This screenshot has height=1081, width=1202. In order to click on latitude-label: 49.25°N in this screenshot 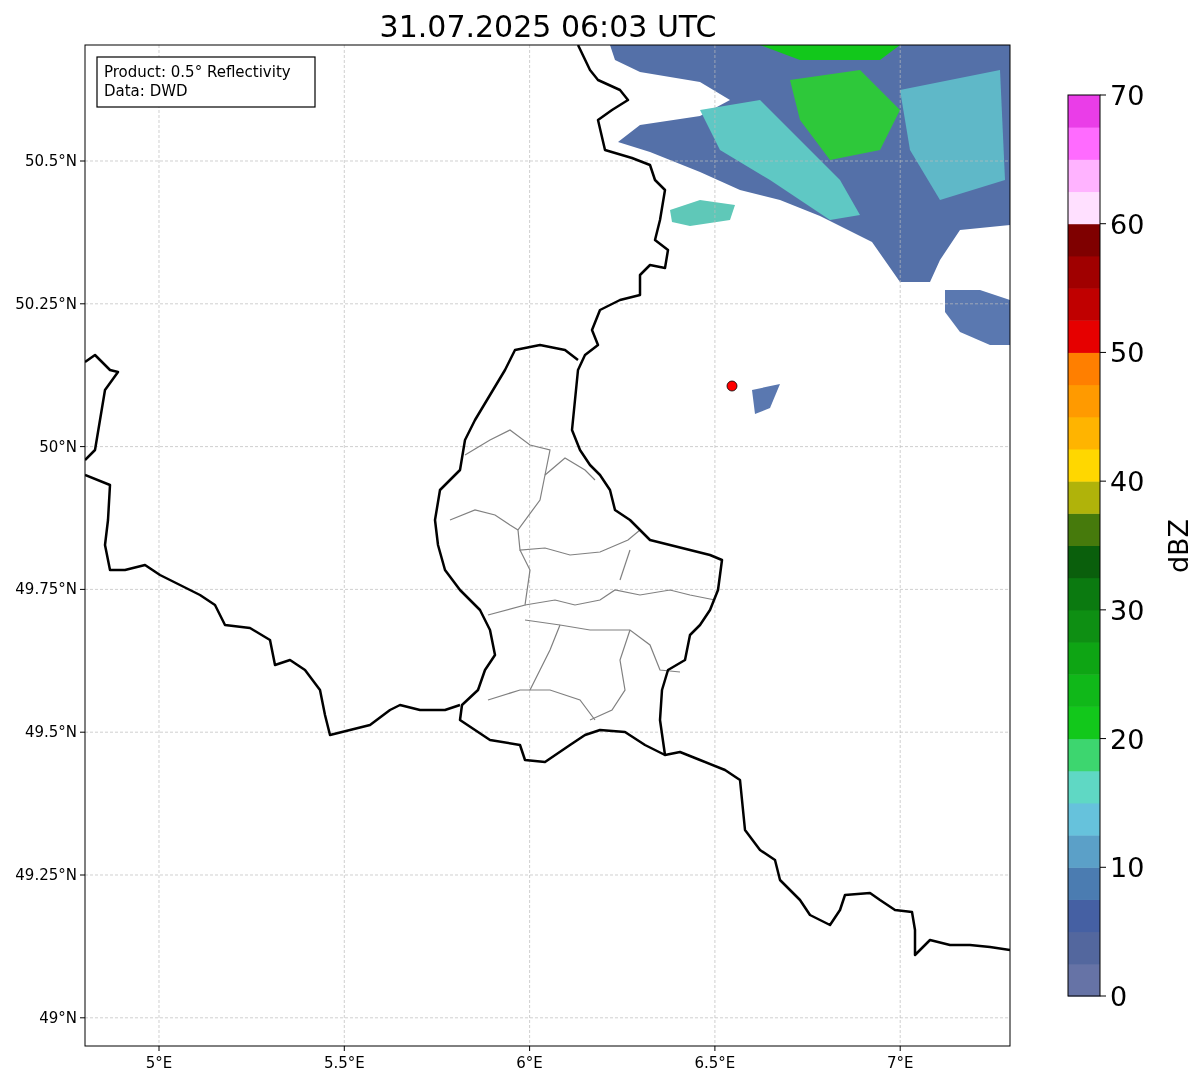, I will do `click(46, 875)`.